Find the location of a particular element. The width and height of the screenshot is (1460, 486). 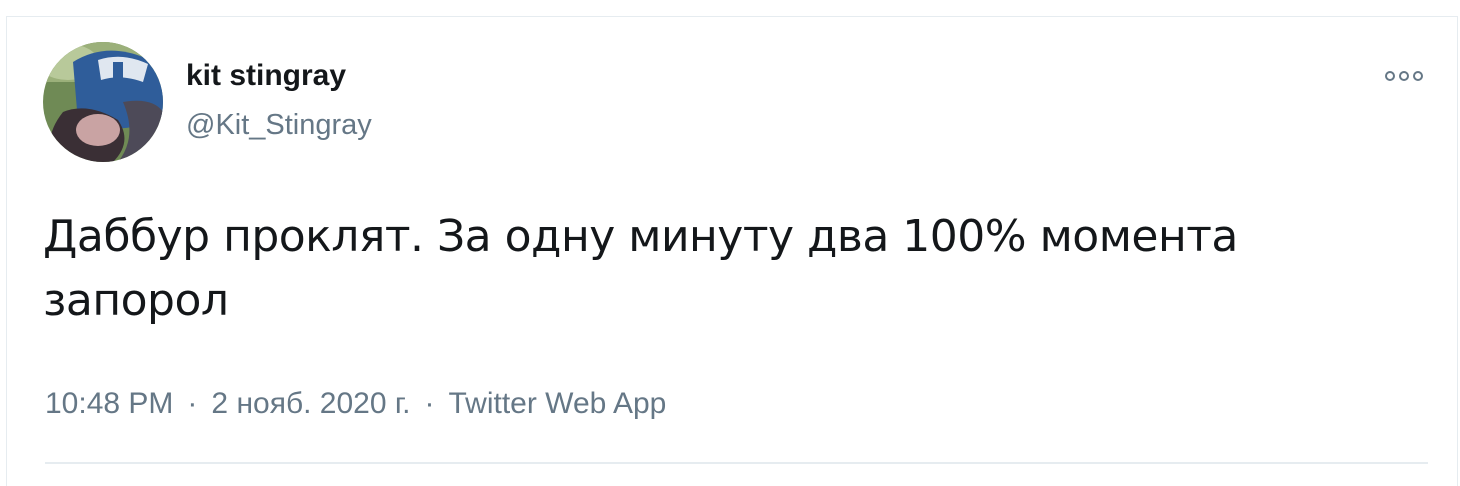

tweet-date: 2 нояб. 2020 г. is located at coordinates (311, 403).